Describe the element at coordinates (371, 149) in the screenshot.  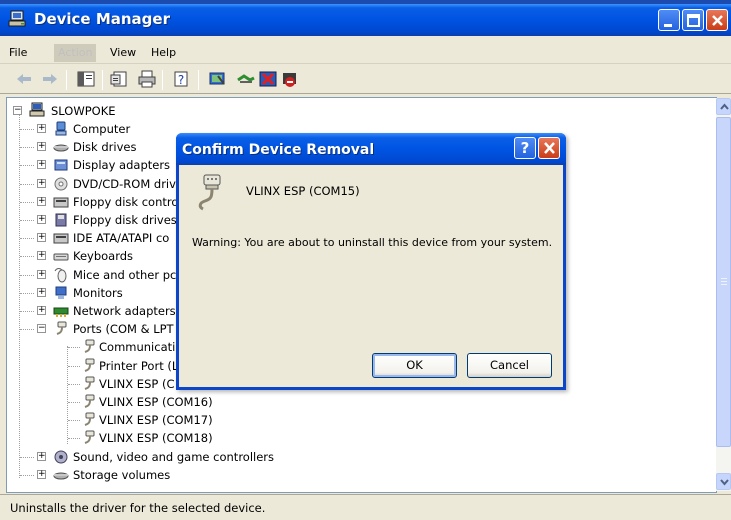
I see `dialog-title-bar: Confirm Device Removal ?` at that location.